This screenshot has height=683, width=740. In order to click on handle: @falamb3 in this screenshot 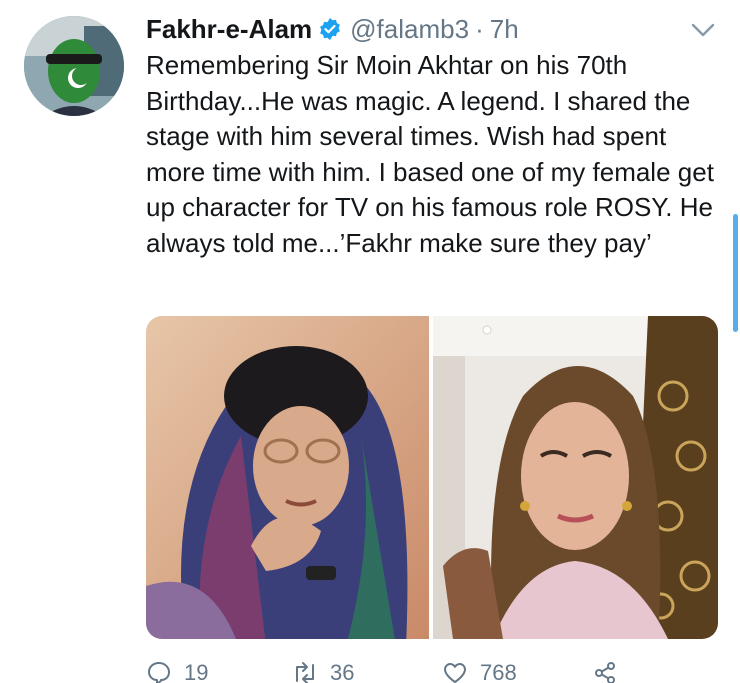, I will do `click(409, 29)`.